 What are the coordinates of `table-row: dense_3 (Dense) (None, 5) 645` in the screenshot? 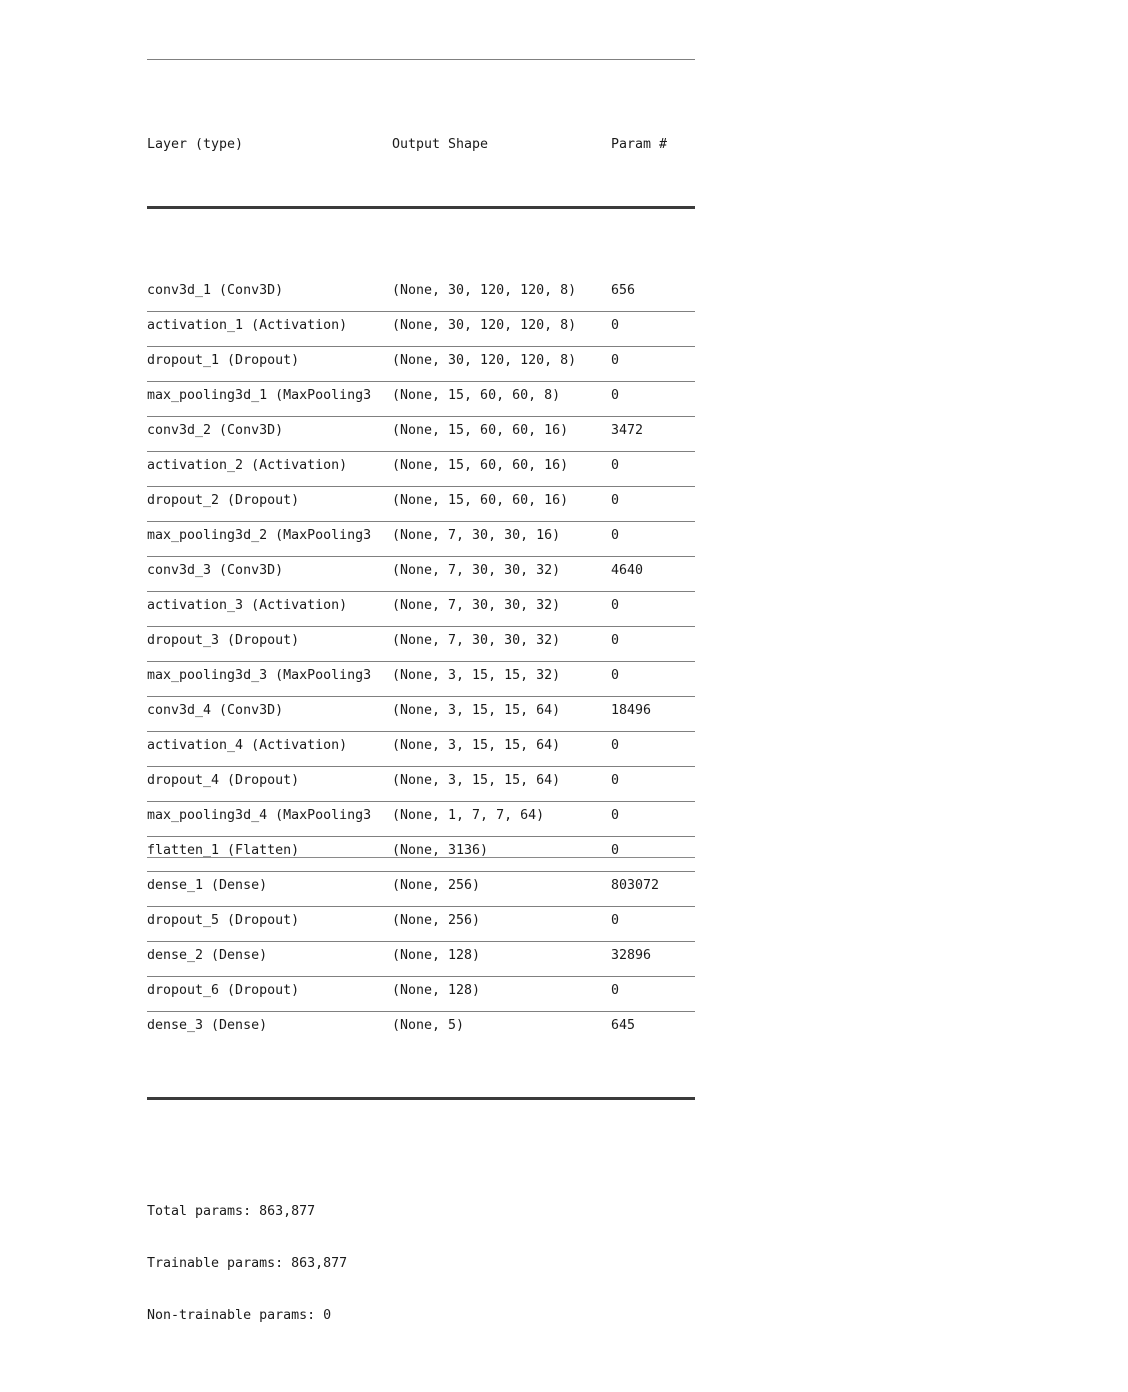 It's located at (421, 1029).